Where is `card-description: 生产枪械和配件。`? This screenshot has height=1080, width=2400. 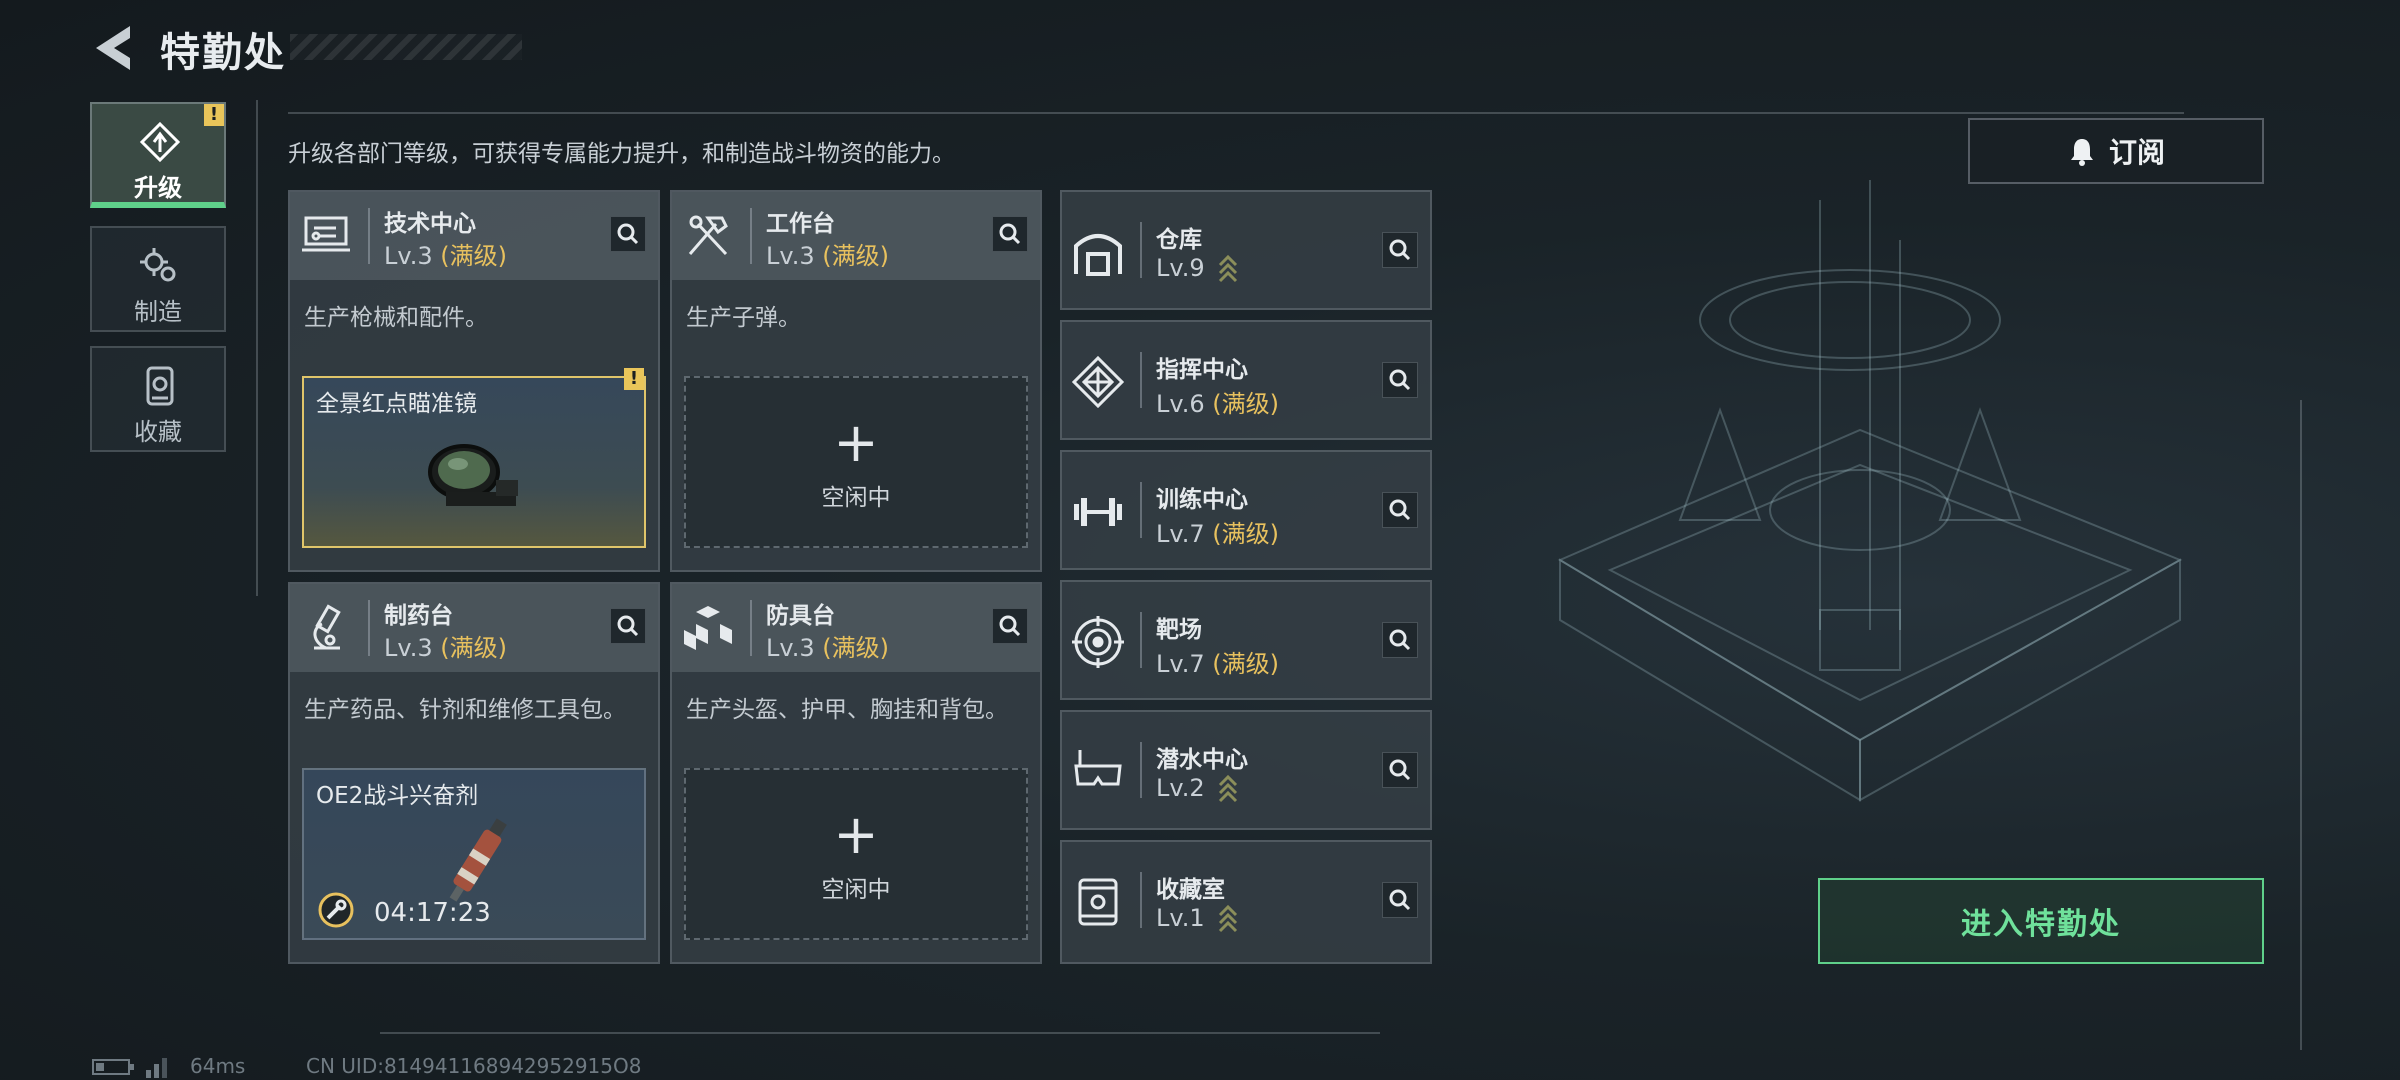 card-description: 生产枪械和配件。 is located at coordinates (396, 318).